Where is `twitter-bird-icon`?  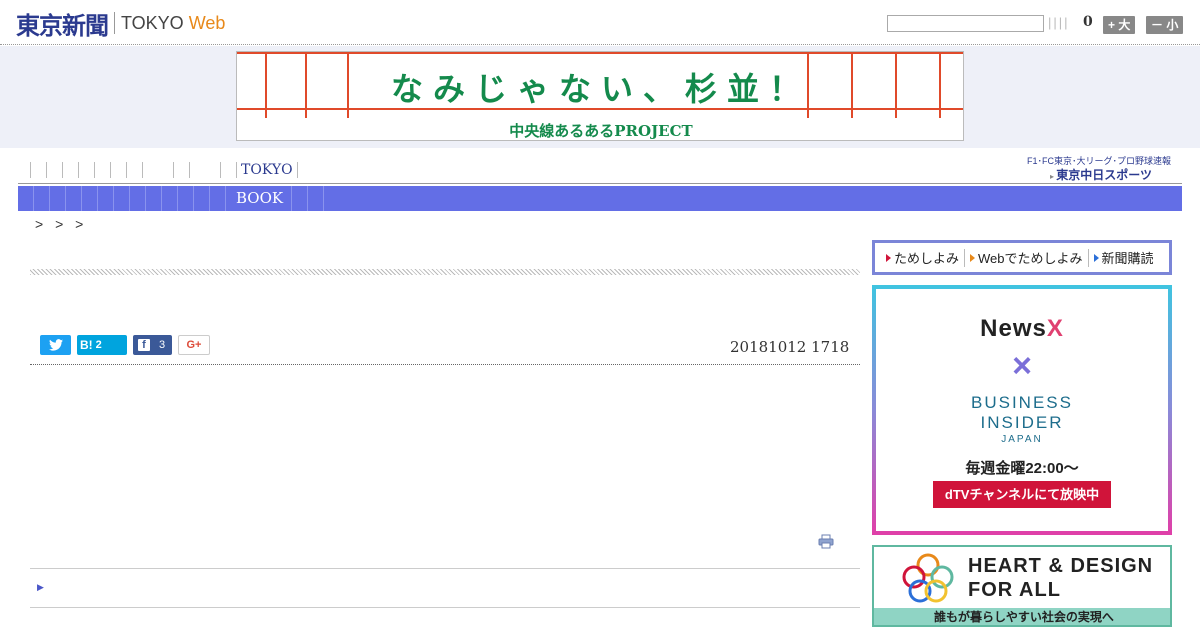
twitter-bird-icon is located at coordinates (55, 345).